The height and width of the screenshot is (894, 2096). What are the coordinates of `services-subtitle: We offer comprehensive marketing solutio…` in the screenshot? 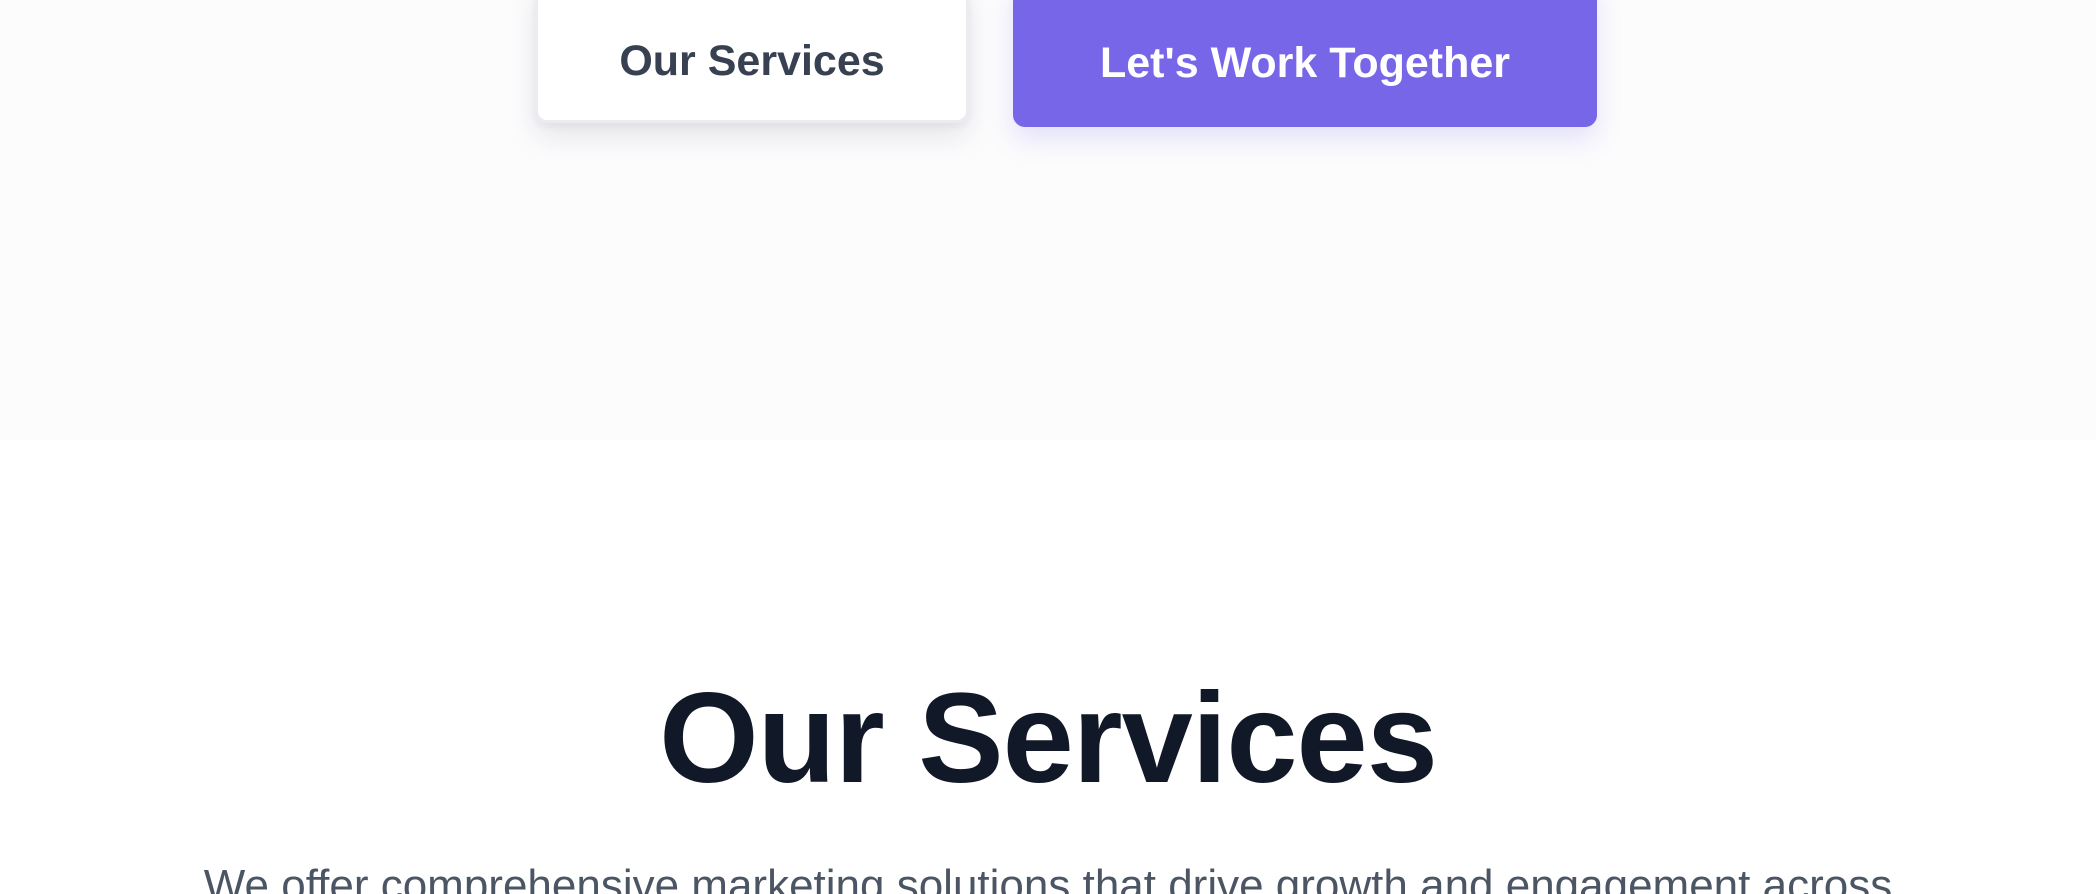 It's located at (1048, 877).